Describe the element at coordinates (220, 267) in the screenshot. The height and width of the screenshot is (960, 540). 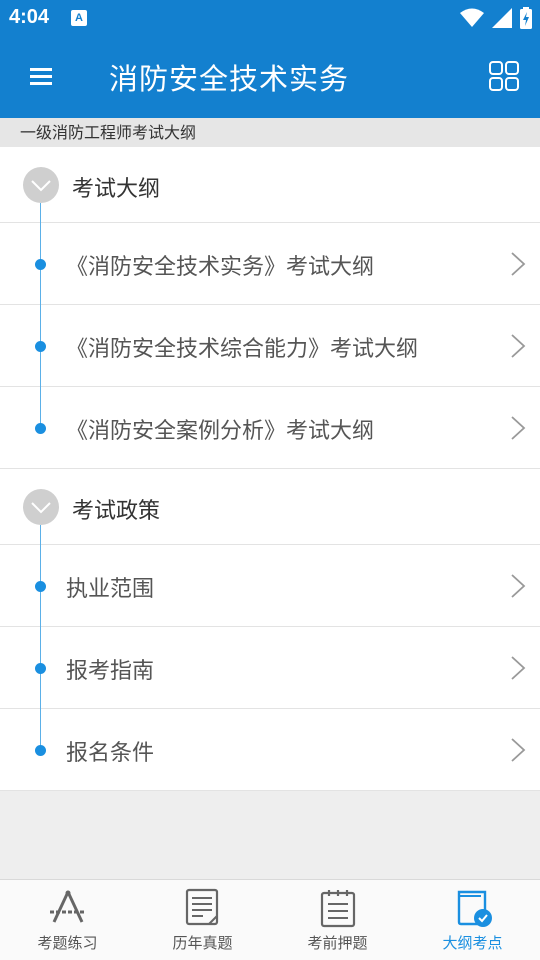
I see `list-item-label: 《消防安全技术实务》考试大纲` at that location.